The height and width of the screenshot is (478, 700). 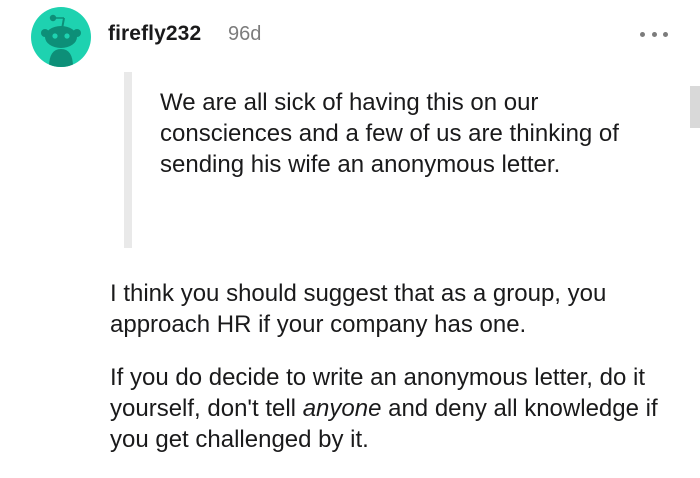 What do you see at coordinates (61, 37) in the screenshot?
I see `snoo-avatar-icon` at bounding box center [61, 37].